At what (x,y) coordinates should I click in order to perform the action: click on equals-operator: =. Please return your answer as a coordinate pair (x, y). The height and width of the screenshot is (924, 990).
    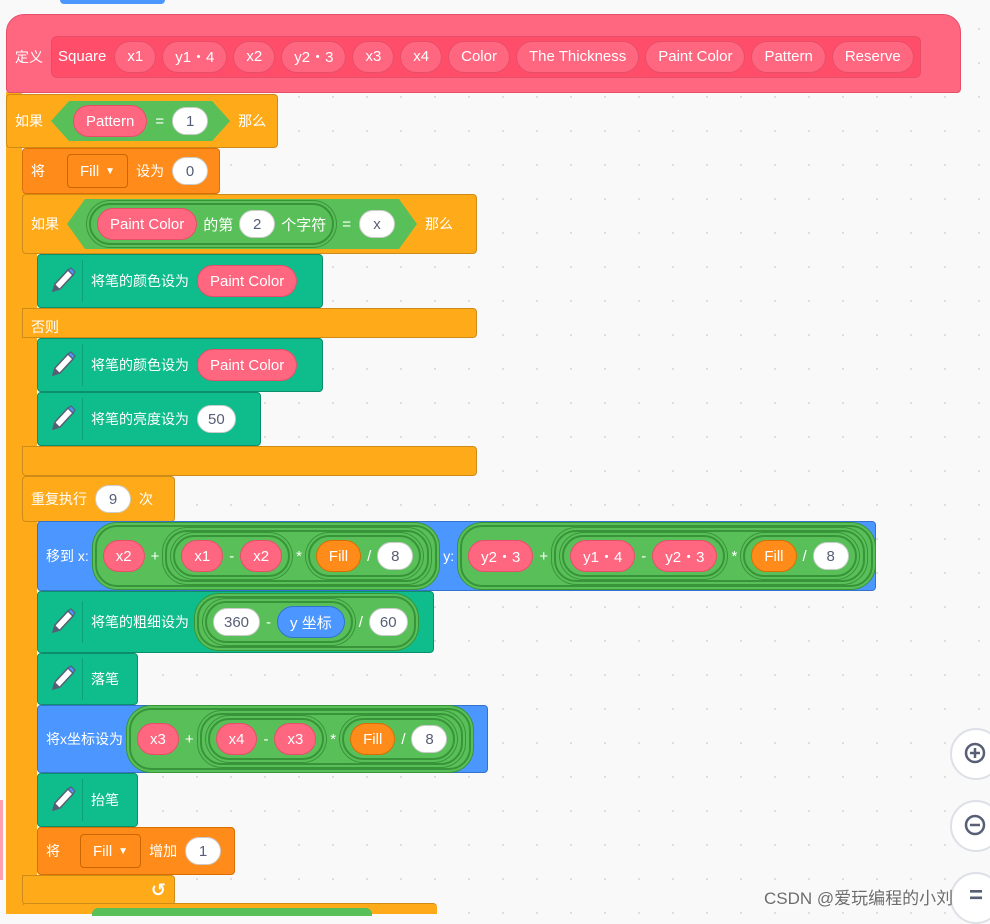
    Looking at the image, I should click on (160, 121).